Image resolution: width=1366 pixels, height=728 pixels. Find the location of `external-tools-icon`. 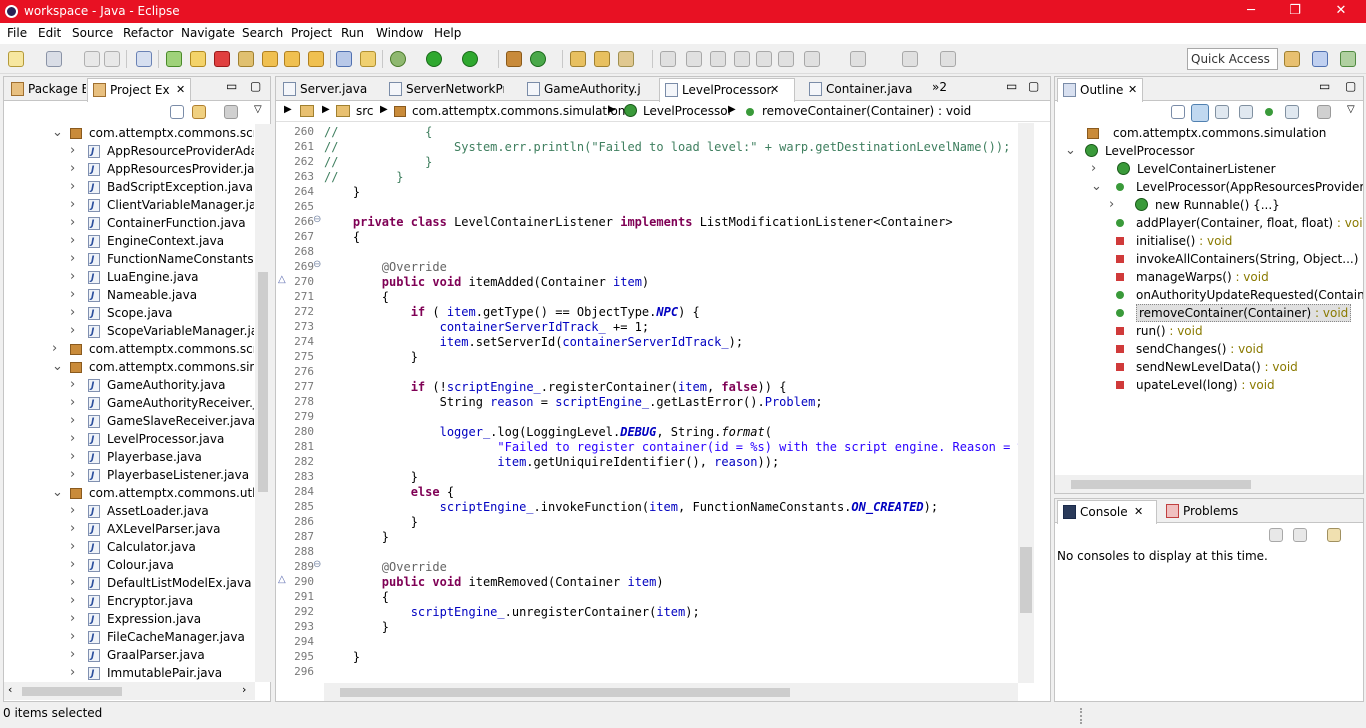

external-tools-icon is located at coordinates (470, 59).